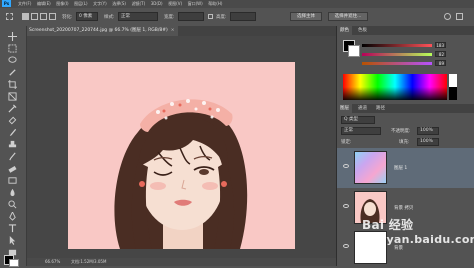  What do you see at coordinates (109, 17) in the screenshot?
I see `style-label: 样式:` at bounding box center [109, 17].